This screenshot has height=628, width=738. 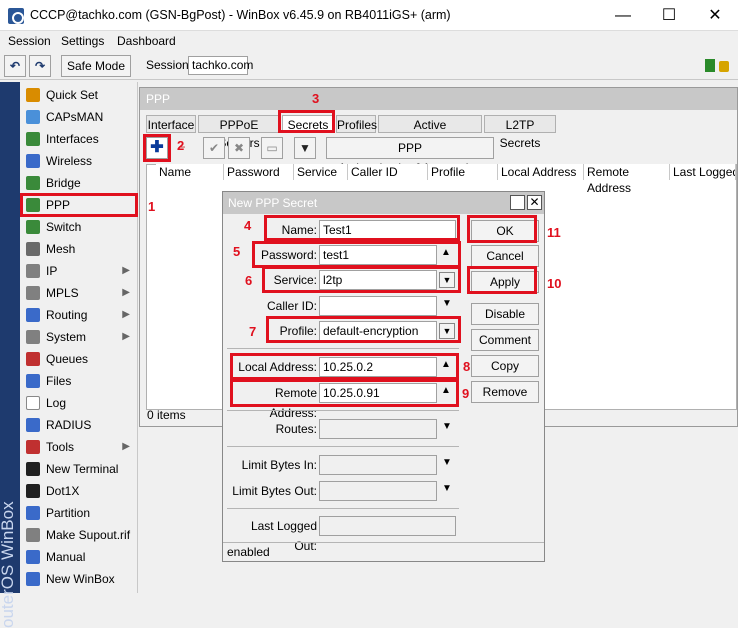 What do you see at coordinates (517, 202) in the screenshot?
I see `dialog-maximize-button` at bounding box center [517, 202].